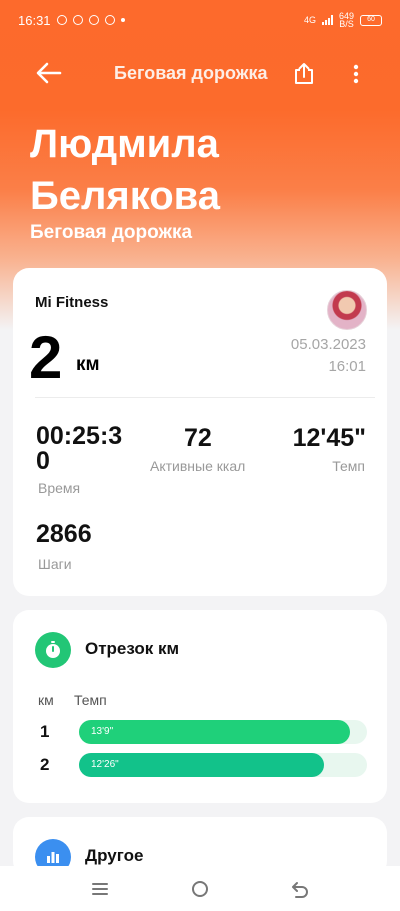  Describe the element at coordinates (79, 448) in the screenshot. I see `duration-value: 00:25:30` at that location.